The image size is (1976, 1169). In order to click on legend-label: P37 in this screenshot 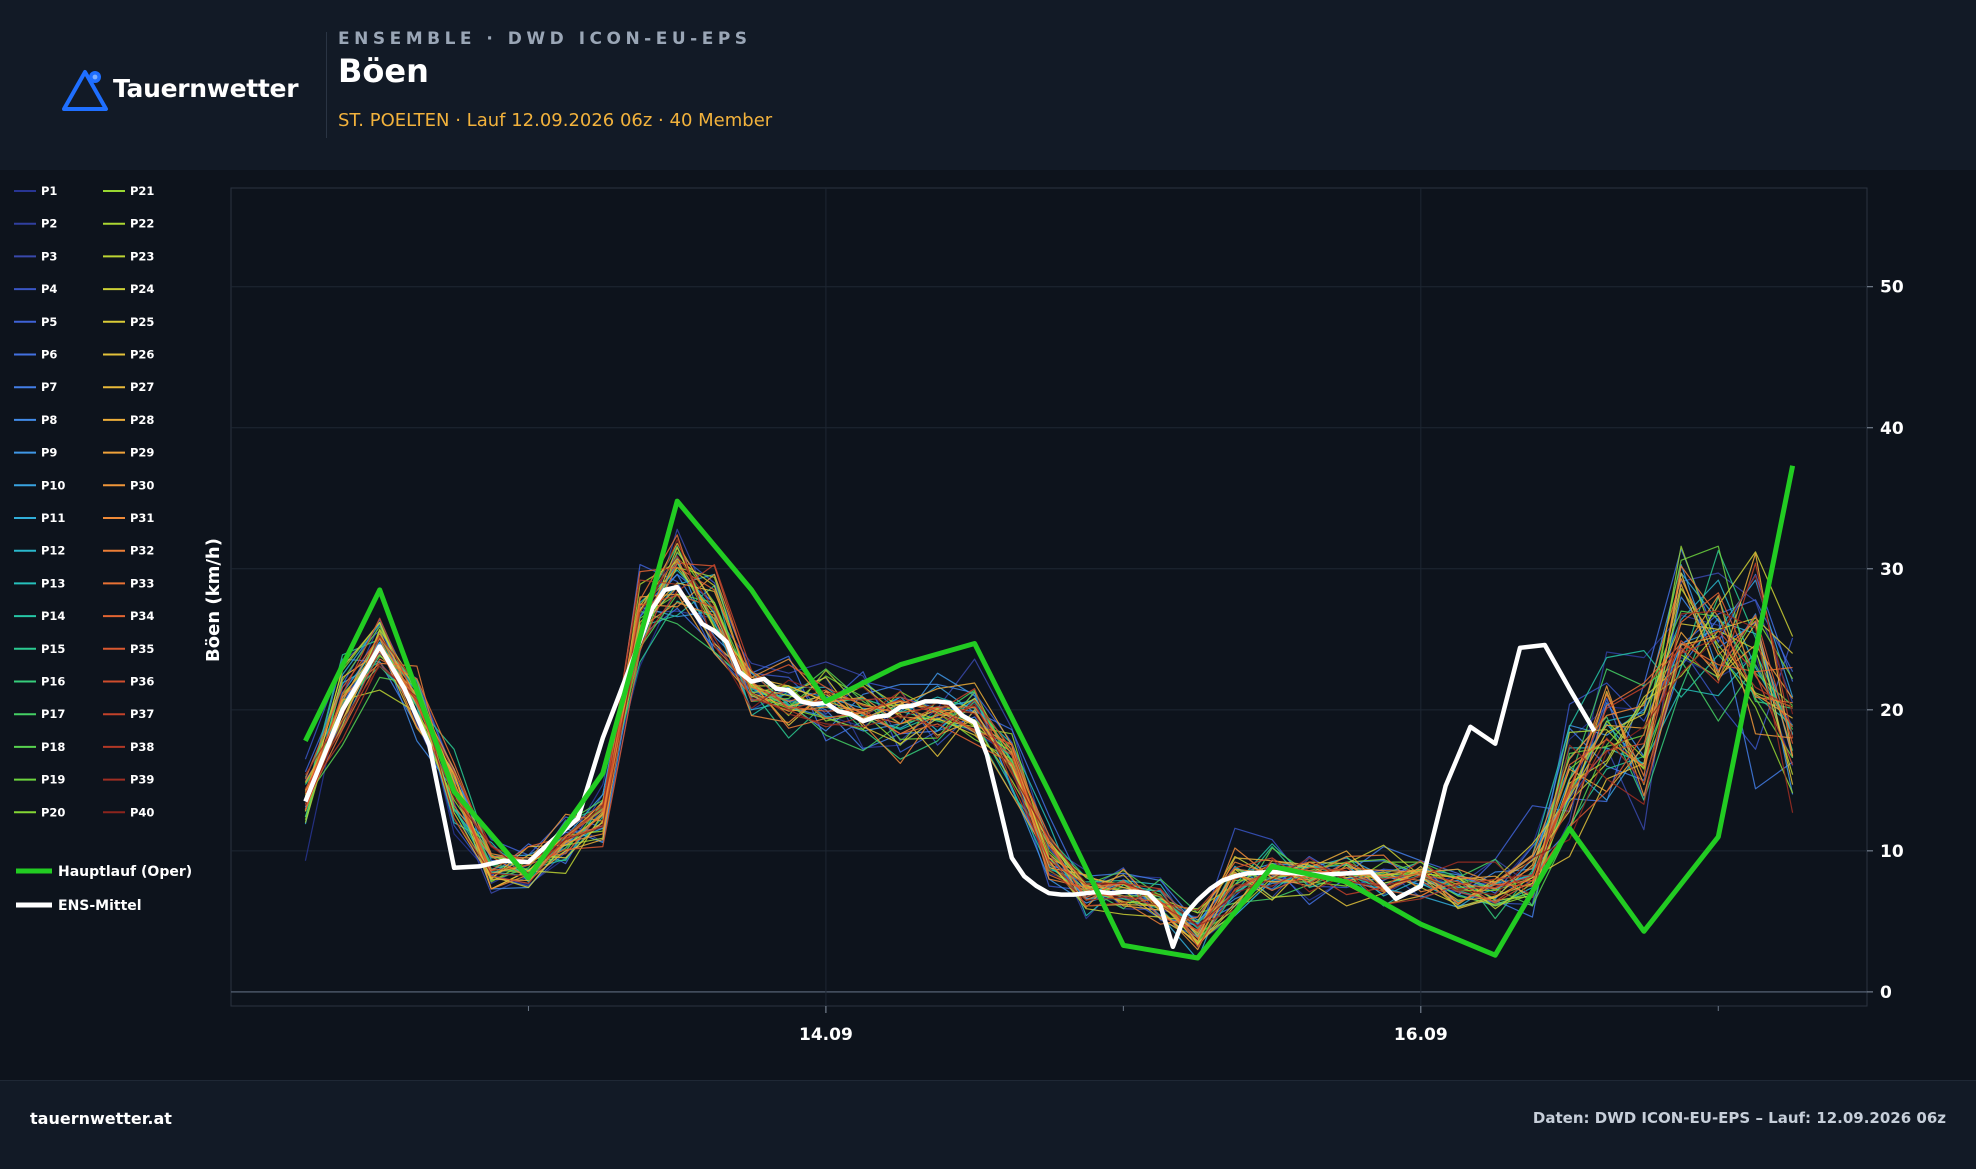, I will do `click(142, 714)`.